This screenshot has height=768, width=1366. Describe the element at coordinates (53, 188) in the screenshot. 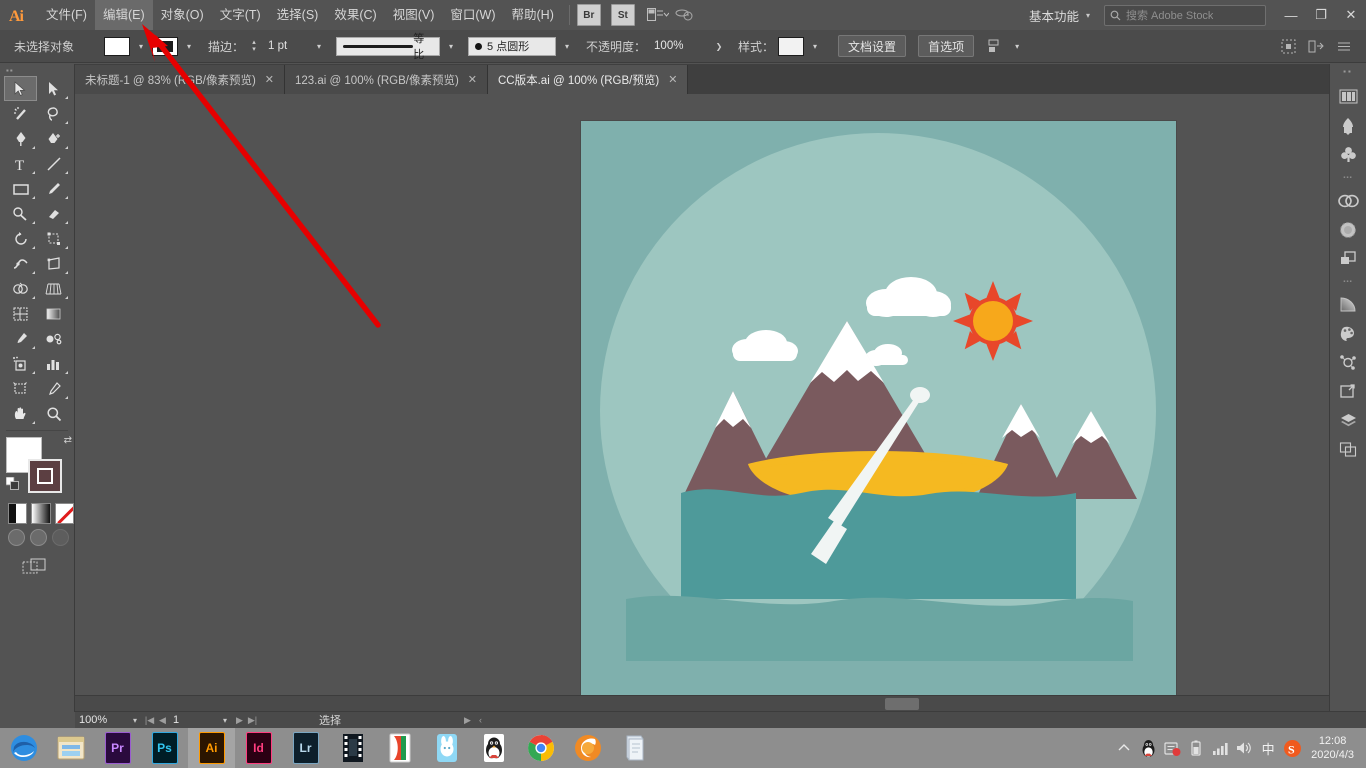

I see `paintbrush-tool` at that location.